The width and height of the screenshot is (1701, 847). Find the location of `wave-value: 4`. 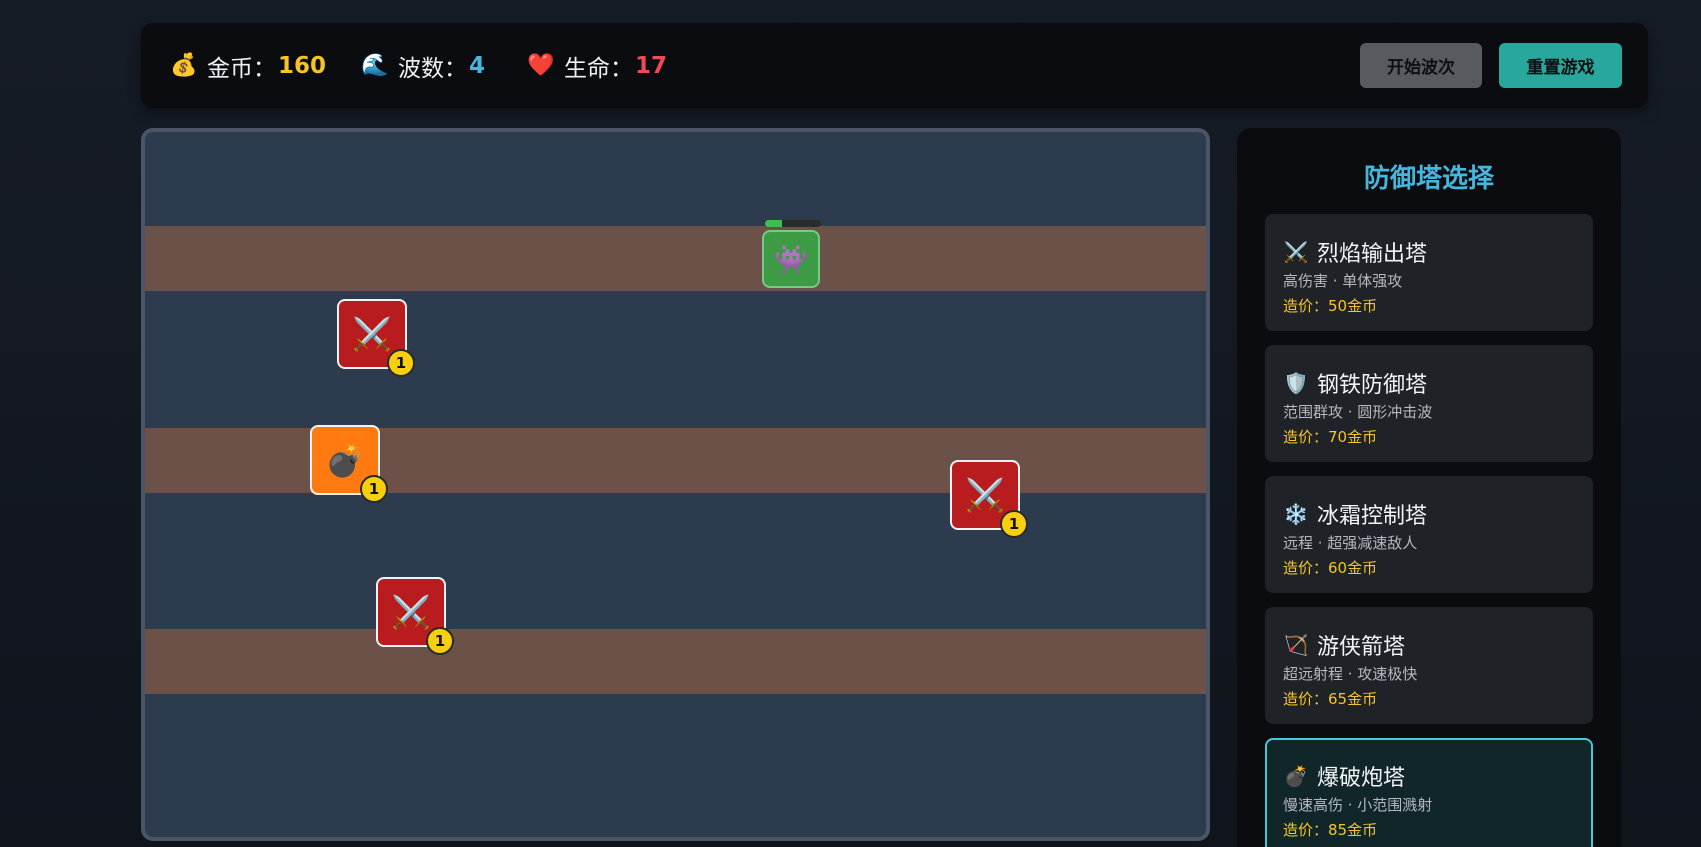

wave-value: 4 is located at coordinates (477, 65).